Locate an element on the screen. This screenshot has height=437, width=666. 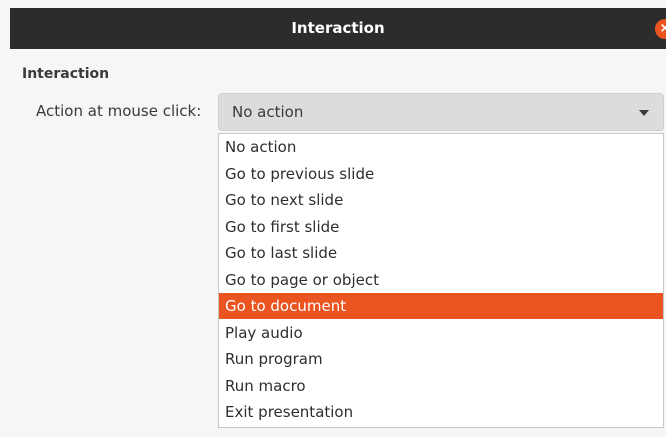
dropdown-option-go-to-page-or-object: Go to page or object is located at coordinates (441, 280).